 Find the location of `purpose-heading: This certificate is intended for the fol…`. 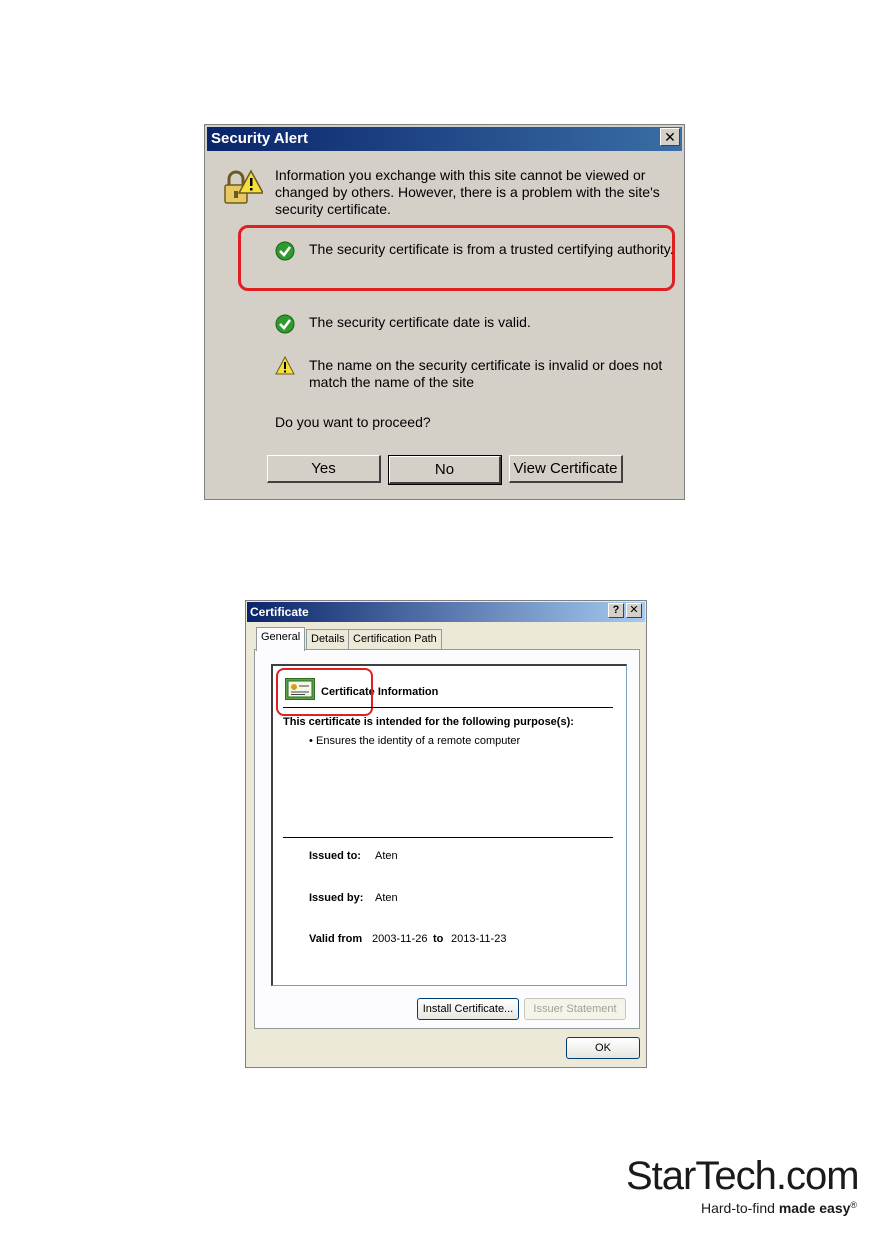

purpose-heading: This certificate is intended for the fol… is located at coordinates (428, 722).